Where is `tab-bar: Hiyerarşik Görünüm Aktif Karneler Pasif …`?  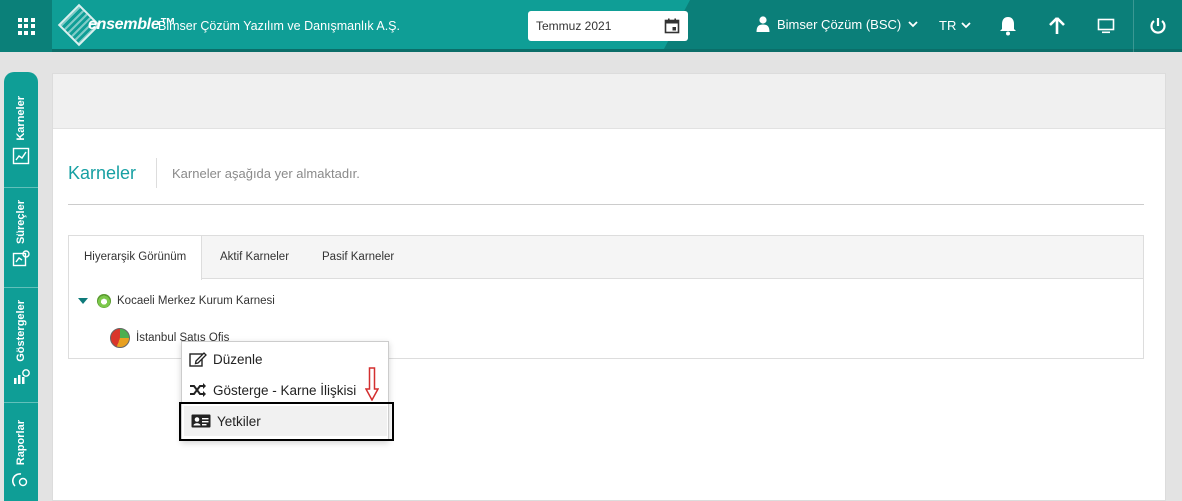 tab-bar: Hiyerarşik Görünüm Aktif Karneler Pasif … is located at coordinates (606, 258).